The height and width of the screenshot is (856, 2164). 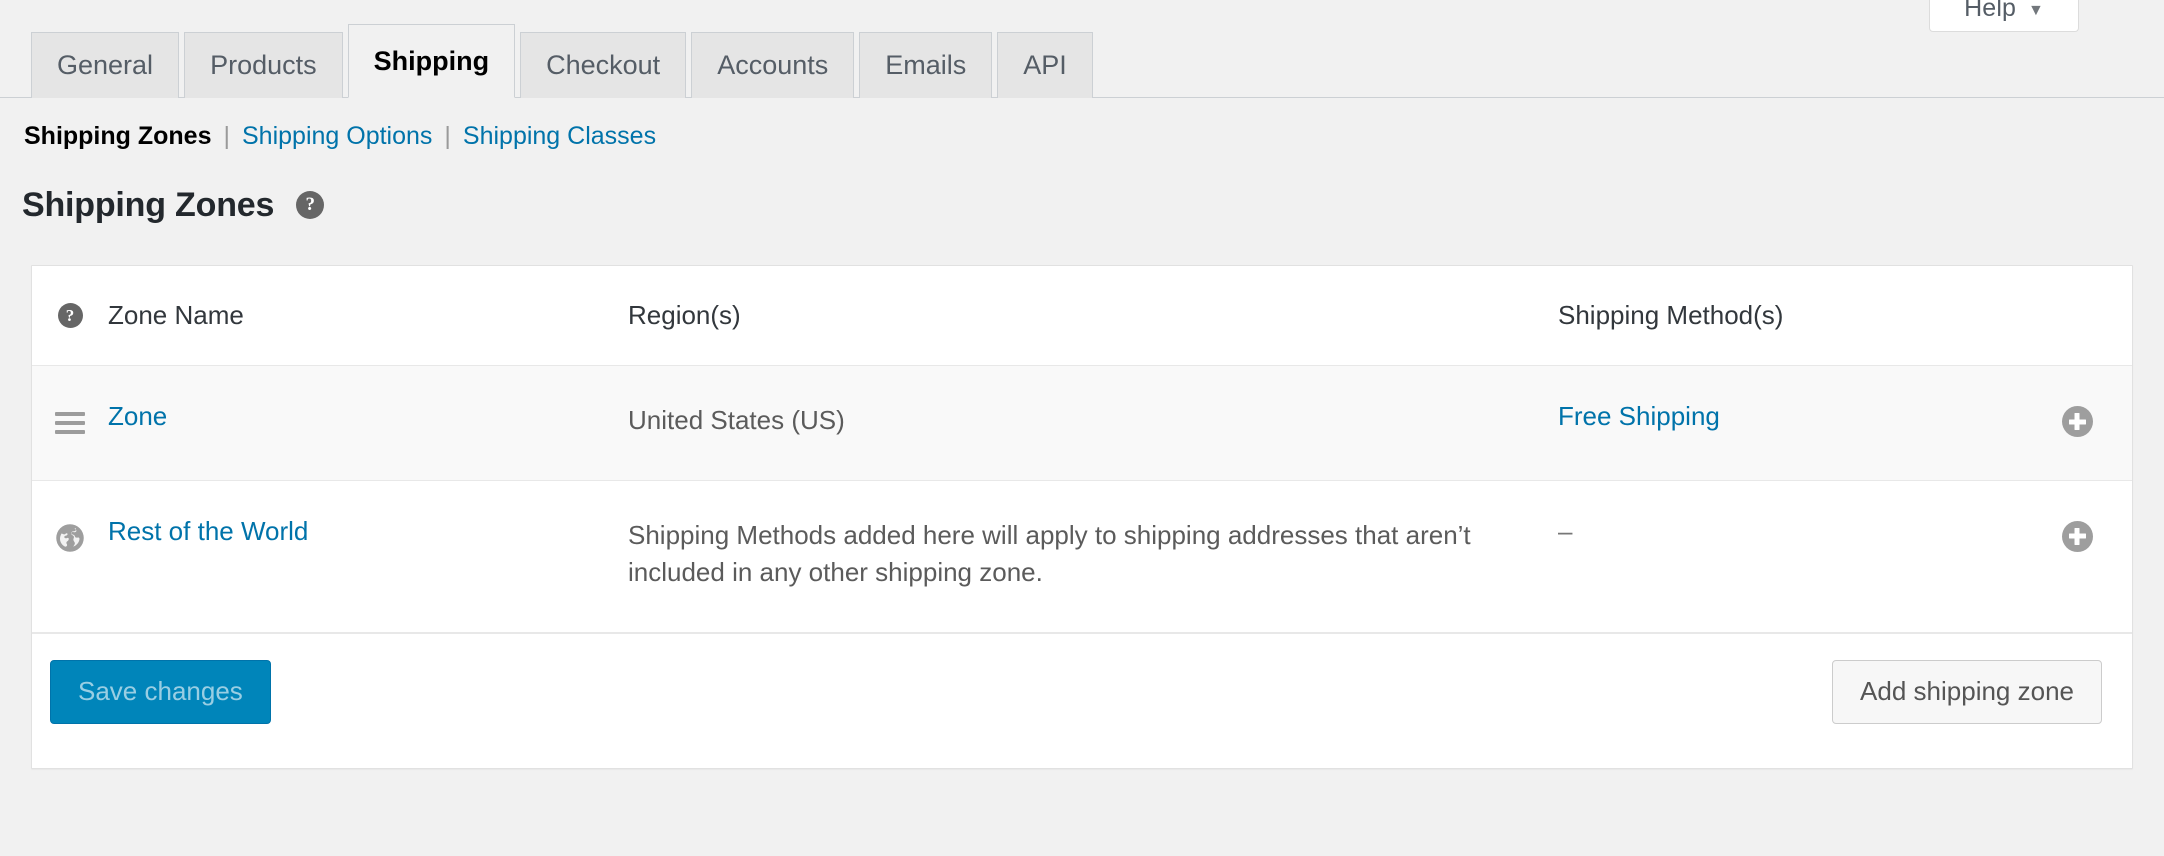 What do you see at coordinates (368, 315) in the screenshot?
I see `header-cell-zone-name: Zone Name` at bounding box center [368, 315].